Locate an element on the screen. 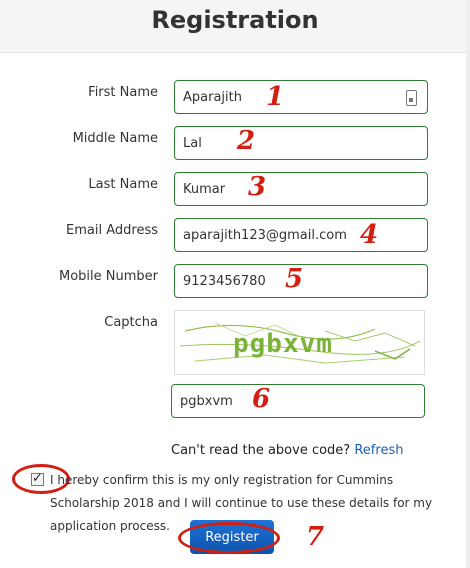  captcha-input-value: pgbxvm is located at coordinates (206, 401).